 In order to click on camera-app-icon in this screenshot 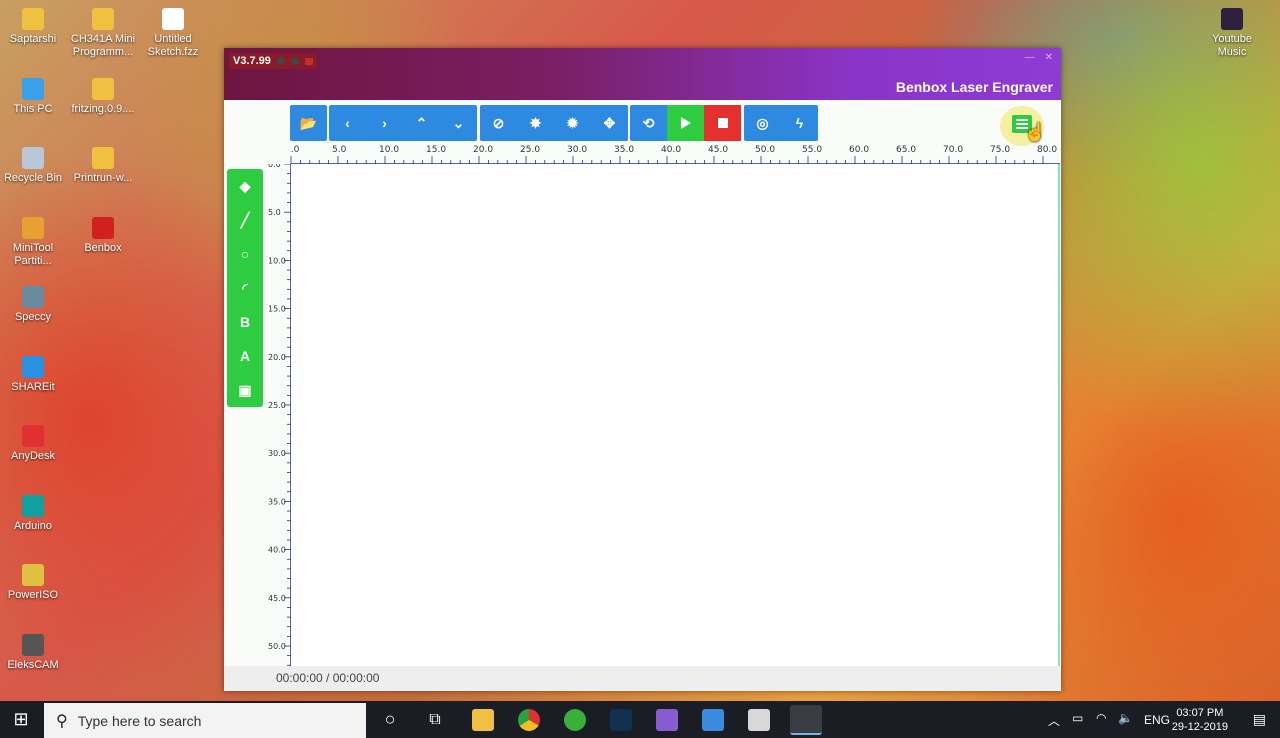, I will do `click(713, 720)`.